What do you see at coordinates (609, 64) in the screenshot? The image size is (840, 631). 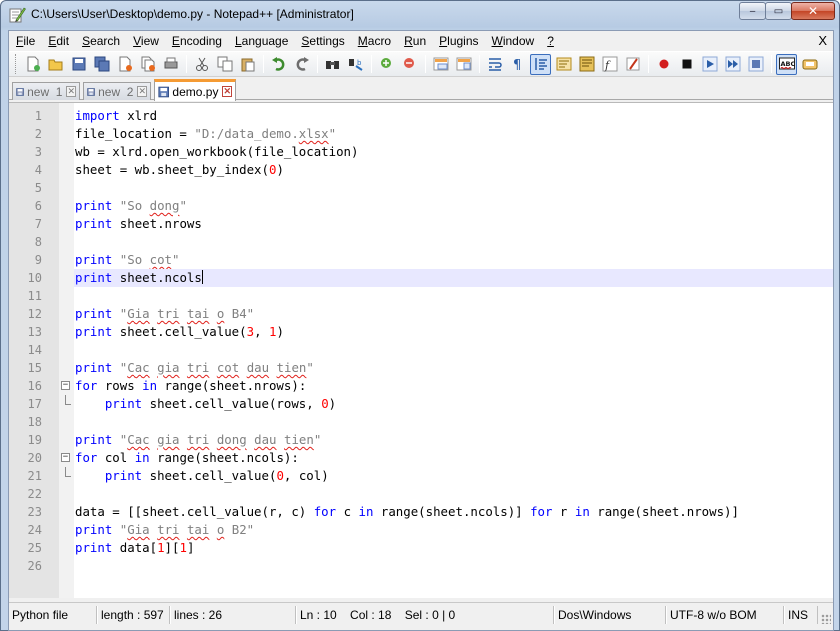 I see `function-list-button: f` at bounding box center [609, 64].